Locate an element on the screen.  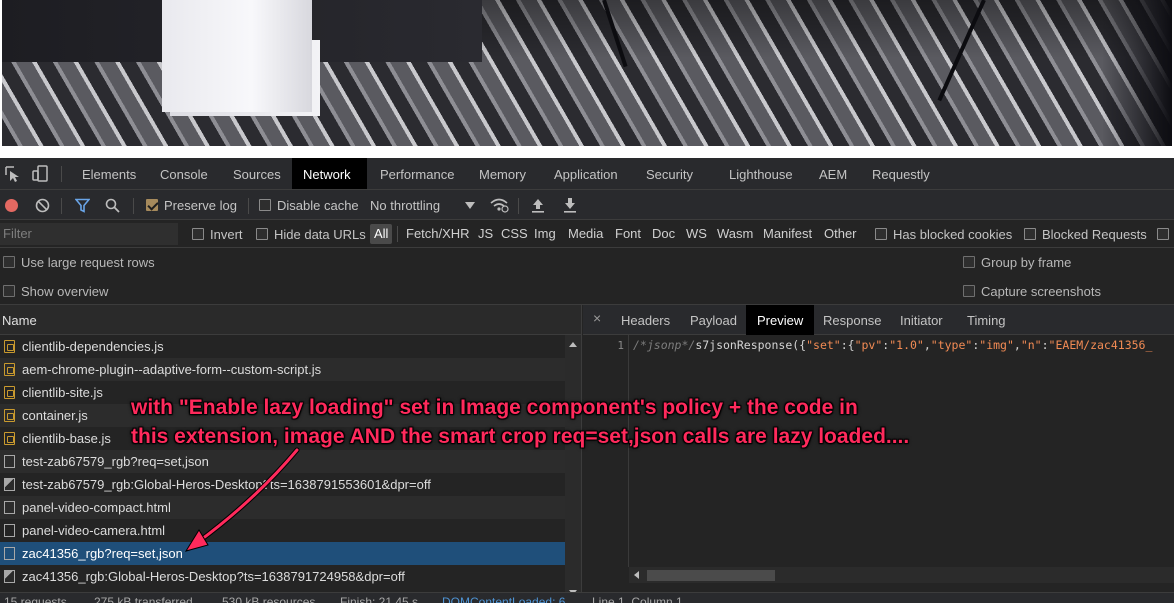
status-requests: 15 requests is located at coordinates (35, 599).